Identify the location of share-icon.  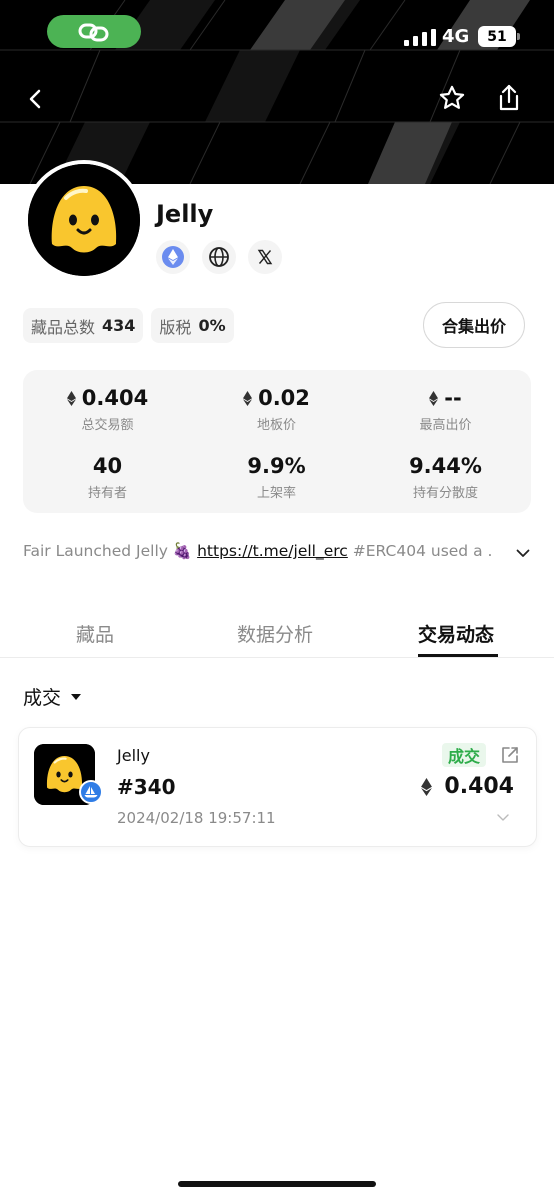
(509, 97).